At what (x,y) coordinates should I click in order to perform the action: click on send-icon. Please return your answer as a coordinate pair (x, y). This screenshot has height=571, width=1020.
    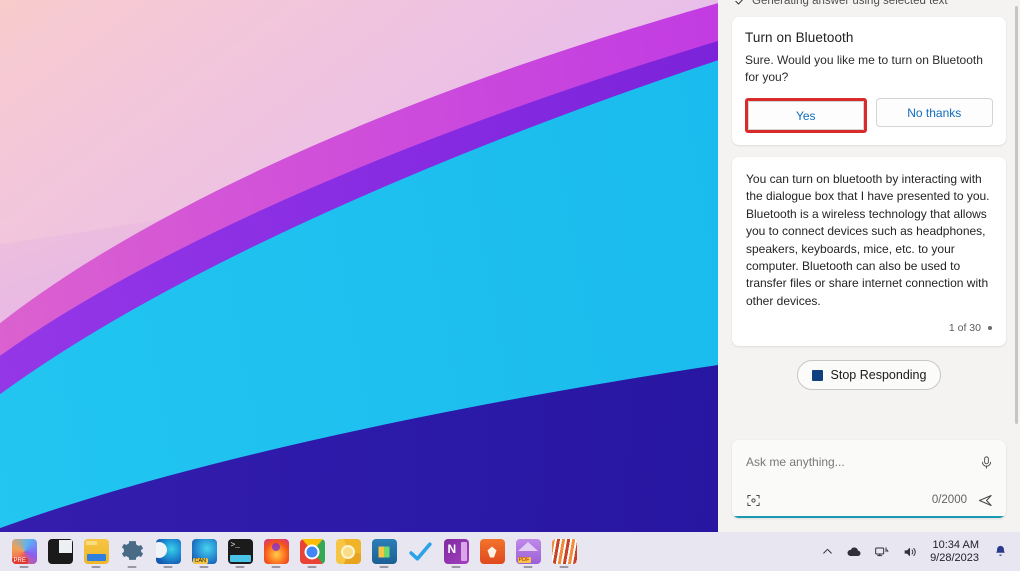
    Looking at the image, I should click on (985, 500).